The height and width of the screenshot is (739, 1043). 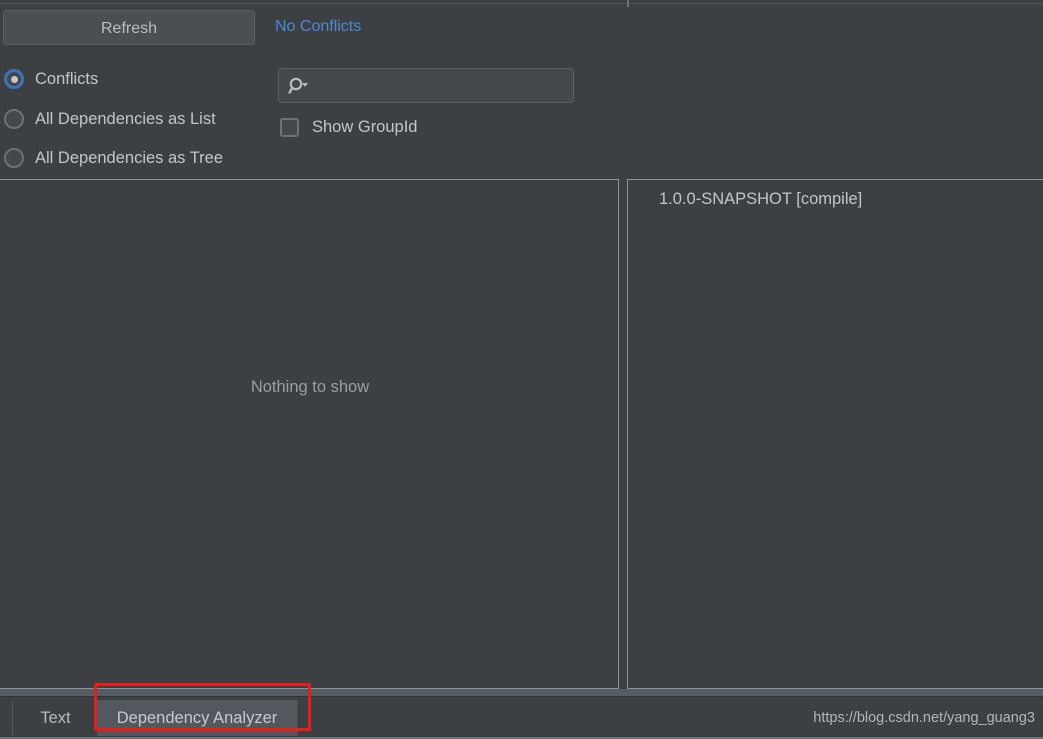 I want to click on tab-text: Text, so click(x=55, y=718).